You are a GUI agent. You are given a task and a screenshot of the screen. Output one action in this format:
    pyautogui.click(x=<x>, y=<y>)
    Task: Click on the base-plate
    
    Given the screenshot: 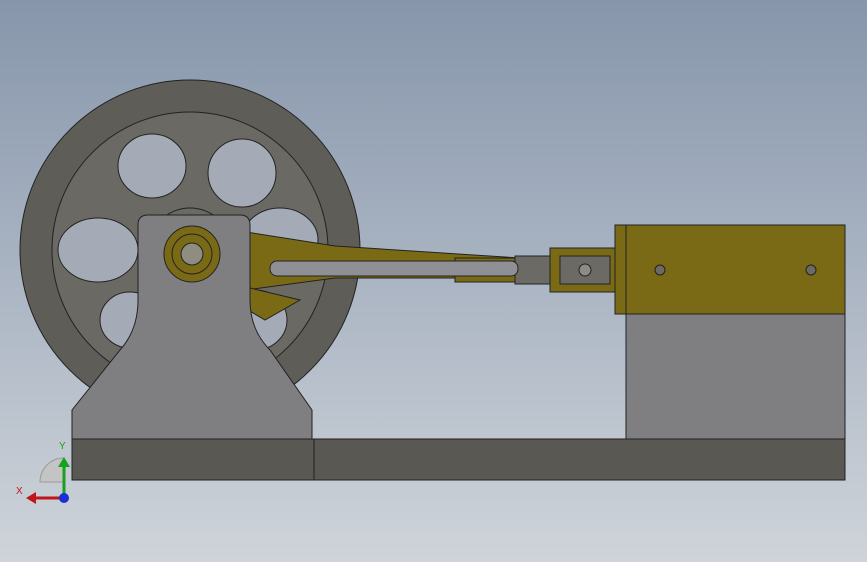 What is the action you would take?
    pyautogui.click(x=458, y=459)
    